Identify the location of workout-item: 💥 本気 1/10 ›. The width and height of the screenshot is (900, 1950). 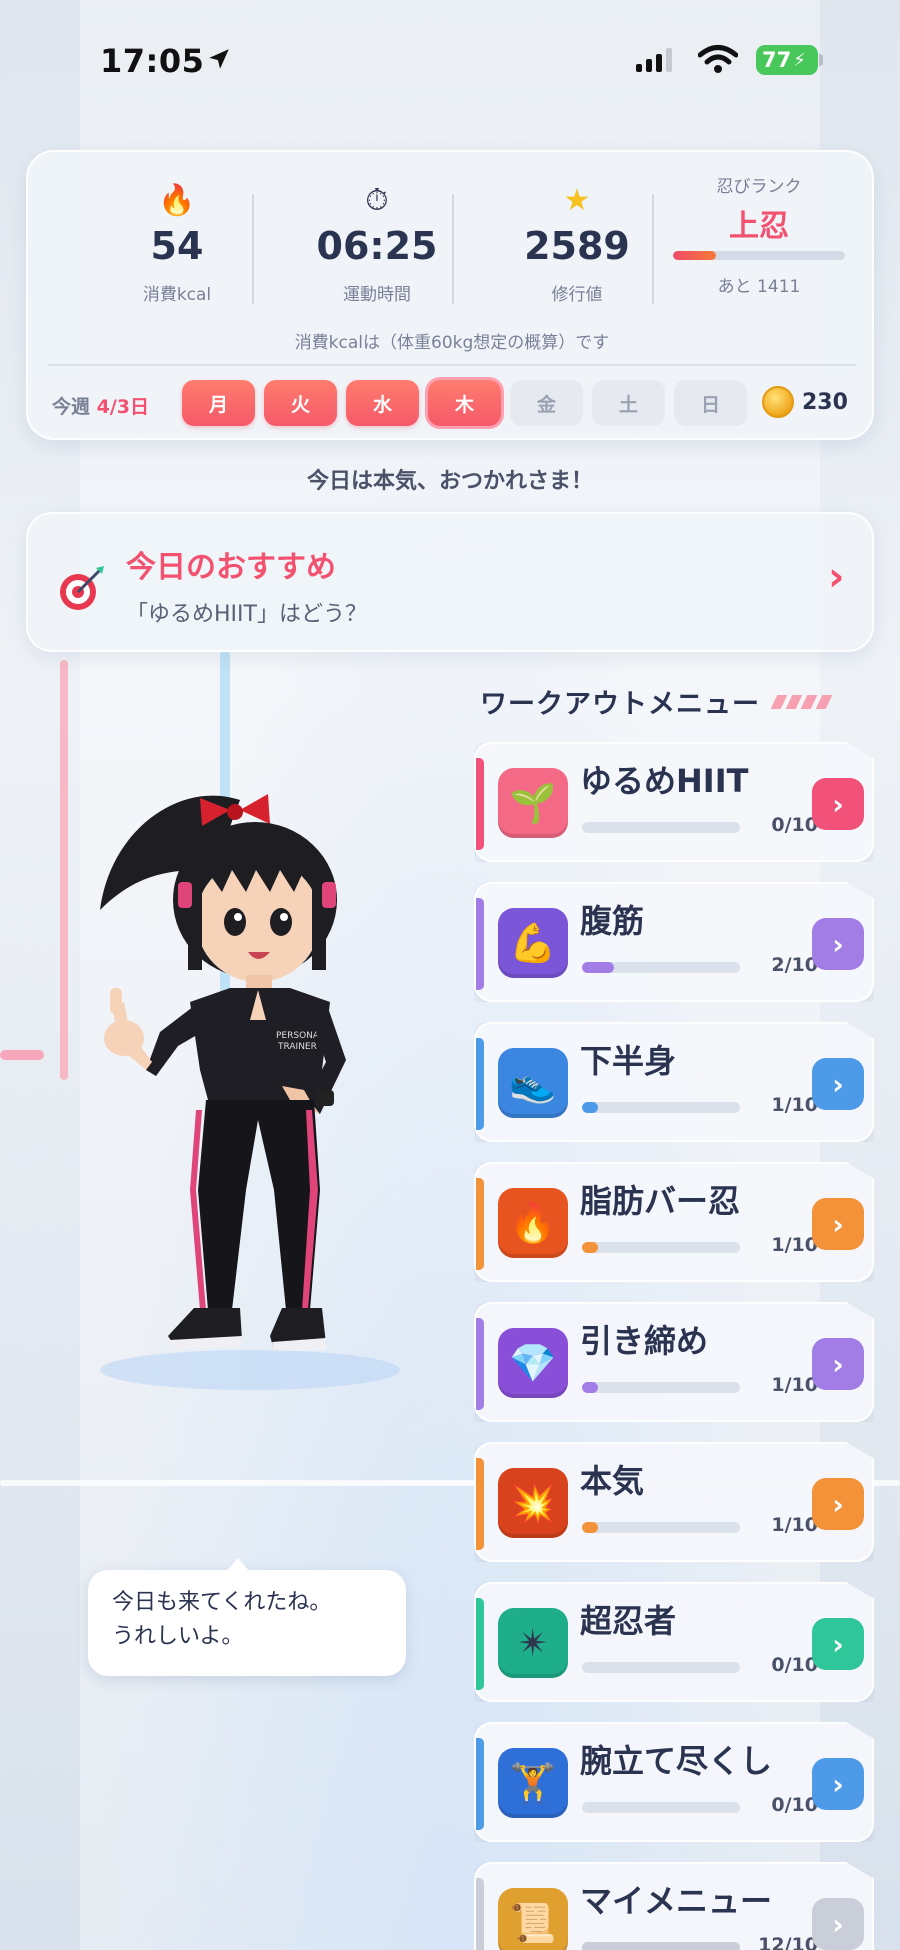
(674, 1502).